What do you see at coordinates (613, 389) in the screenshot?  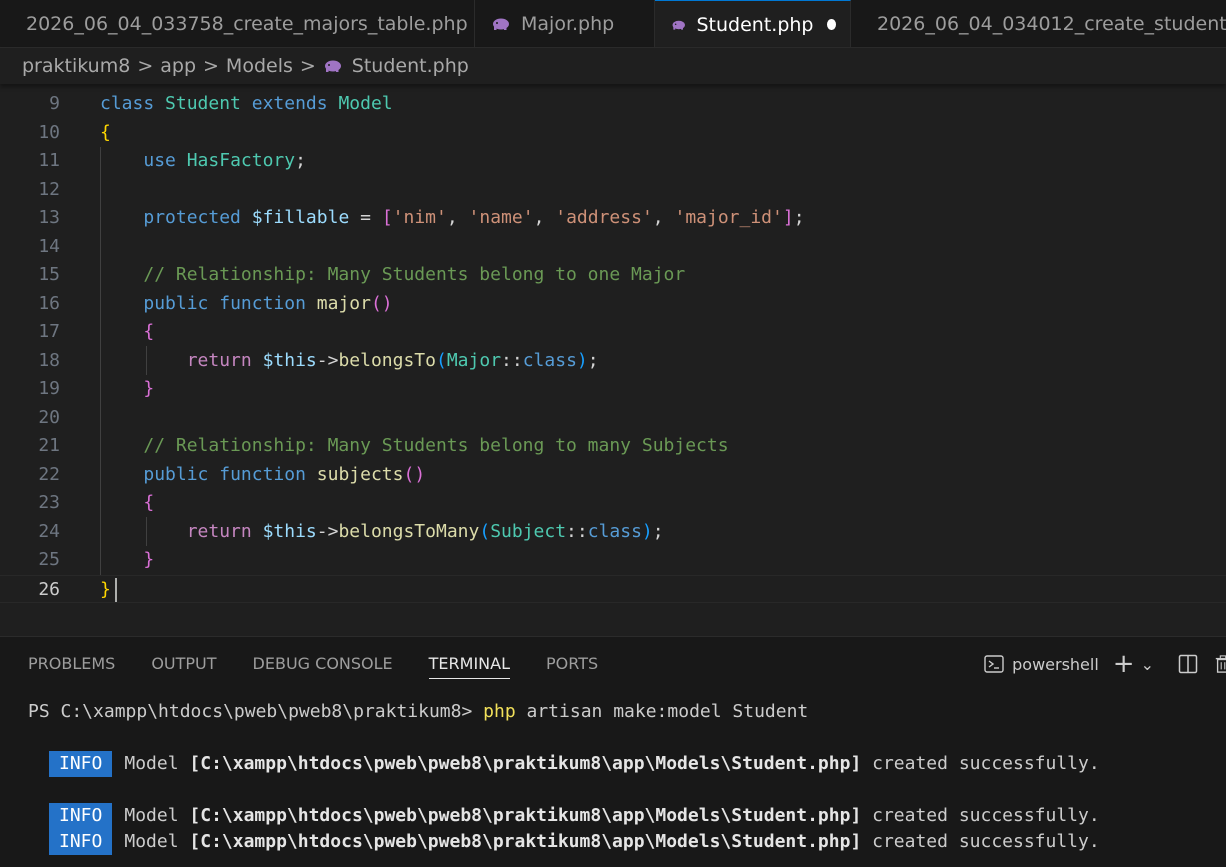 I see `code-line: 19 }` at bounding box center [613, 389].